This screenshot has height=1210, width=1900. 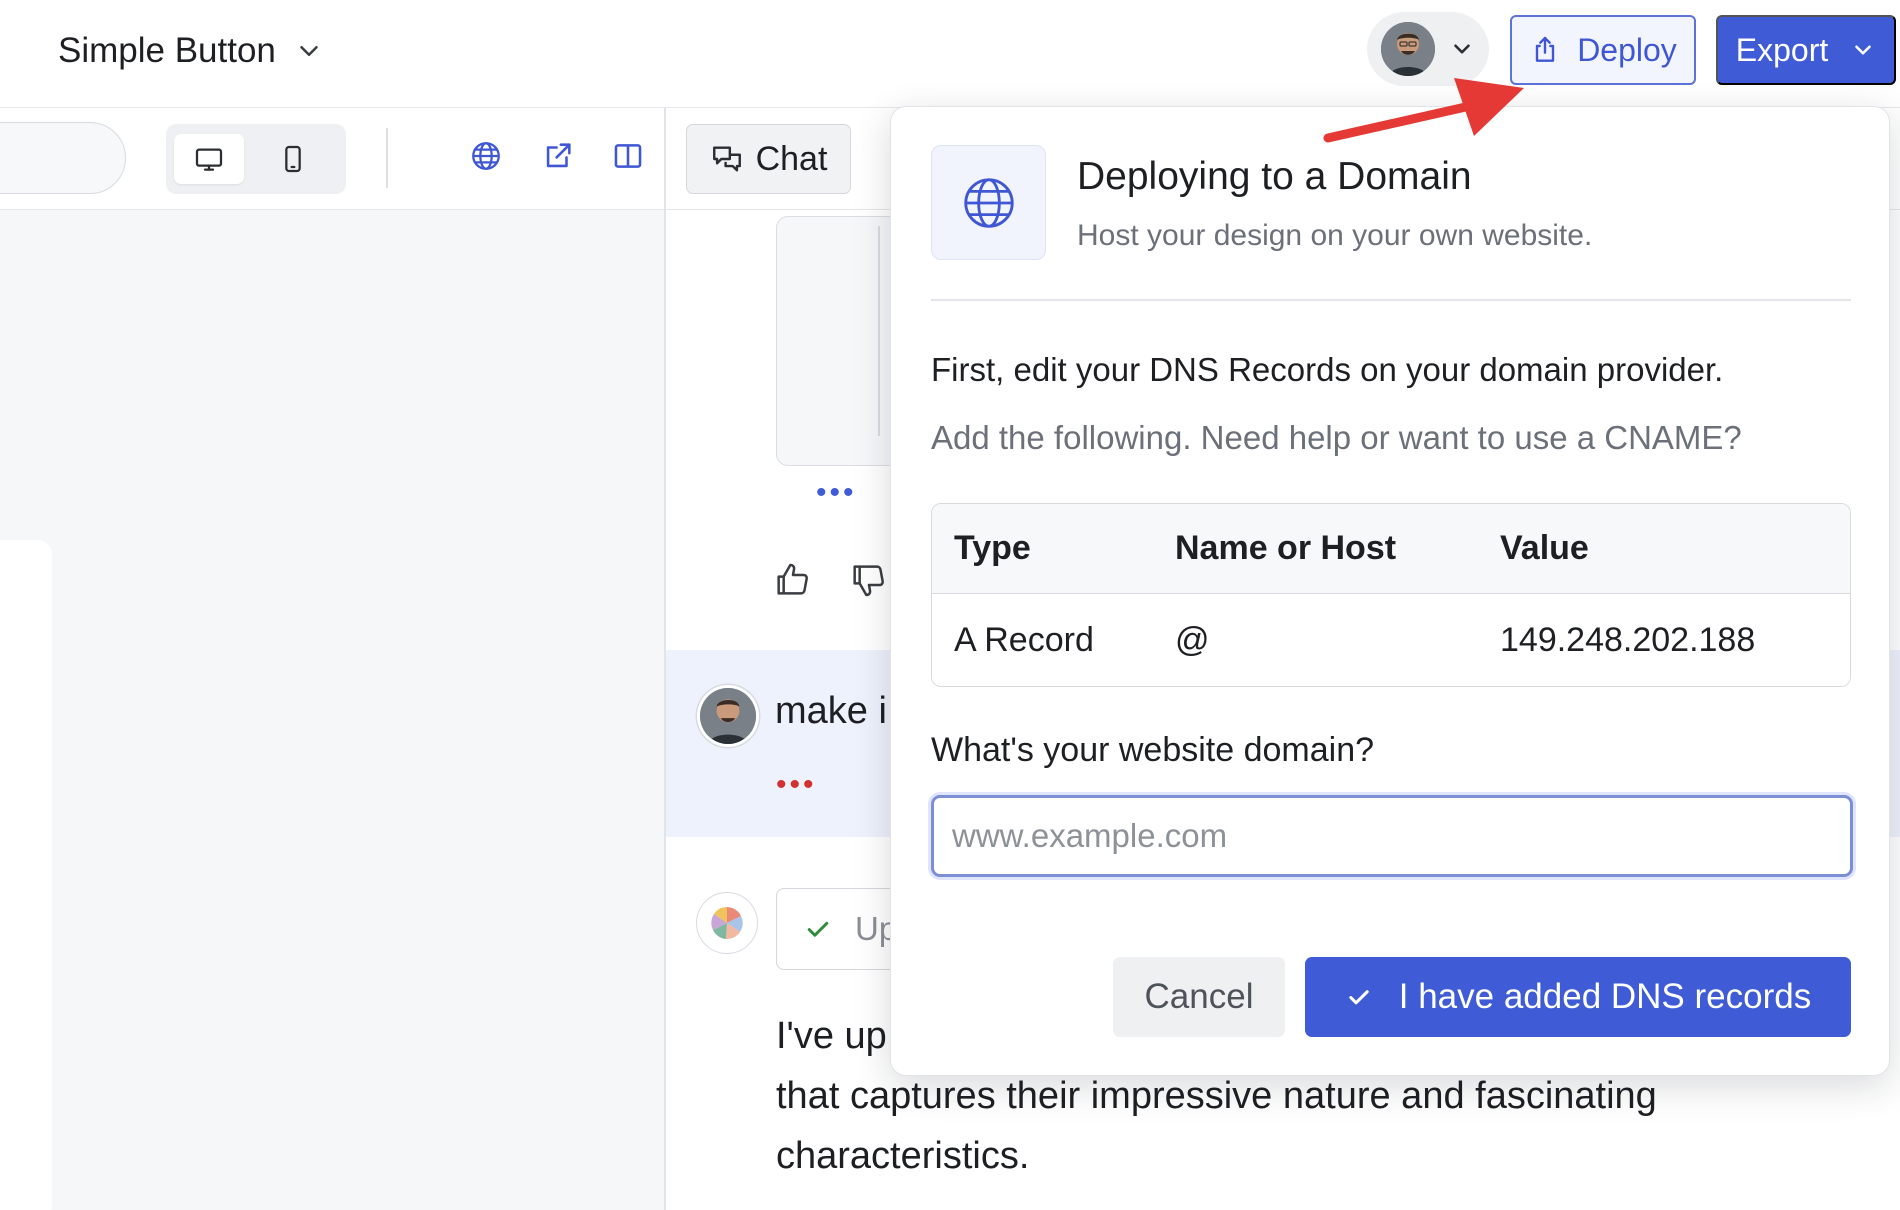 I want to click on project-title-dropdown: Simple Button, so click(x=191, y=51).